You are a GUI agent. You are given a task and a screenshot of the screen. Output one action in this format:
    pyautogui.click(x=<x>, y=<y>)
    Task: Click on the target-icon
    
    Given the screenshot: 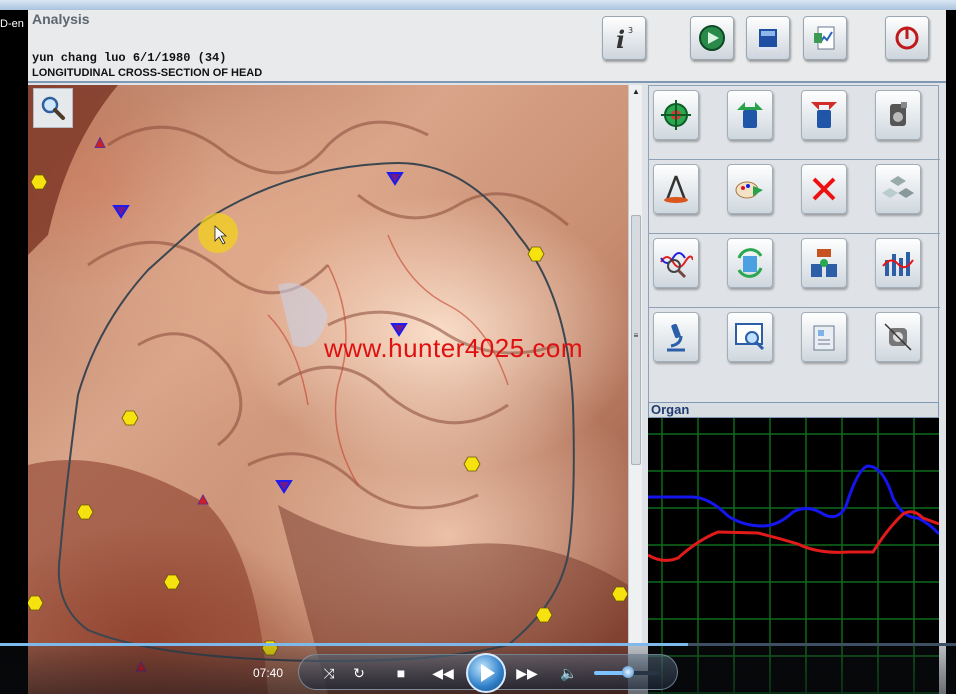 What is the action you would take?
    pyautogui.click(x=676, y=115)
    